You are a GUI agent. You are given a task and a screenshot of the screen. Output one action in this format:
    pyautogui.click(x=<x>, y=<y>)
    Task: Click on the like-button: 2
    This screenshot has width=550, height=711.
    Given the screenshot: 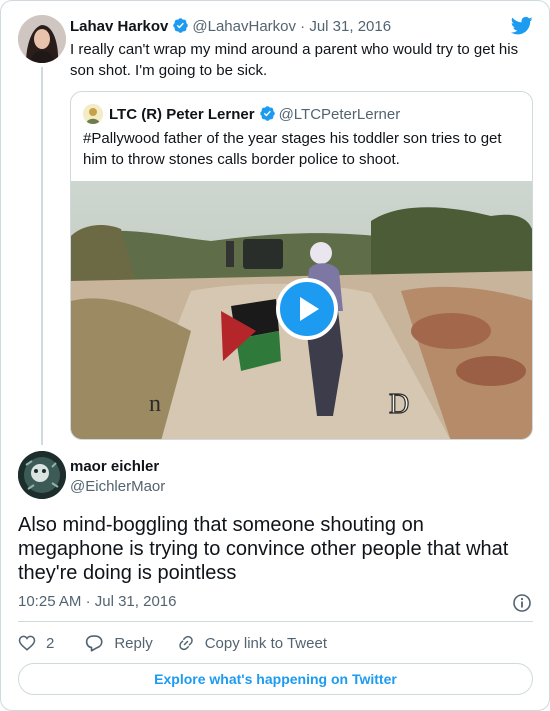 What is the action you would take?
    pyautogui.click(x=36, y=643)
    